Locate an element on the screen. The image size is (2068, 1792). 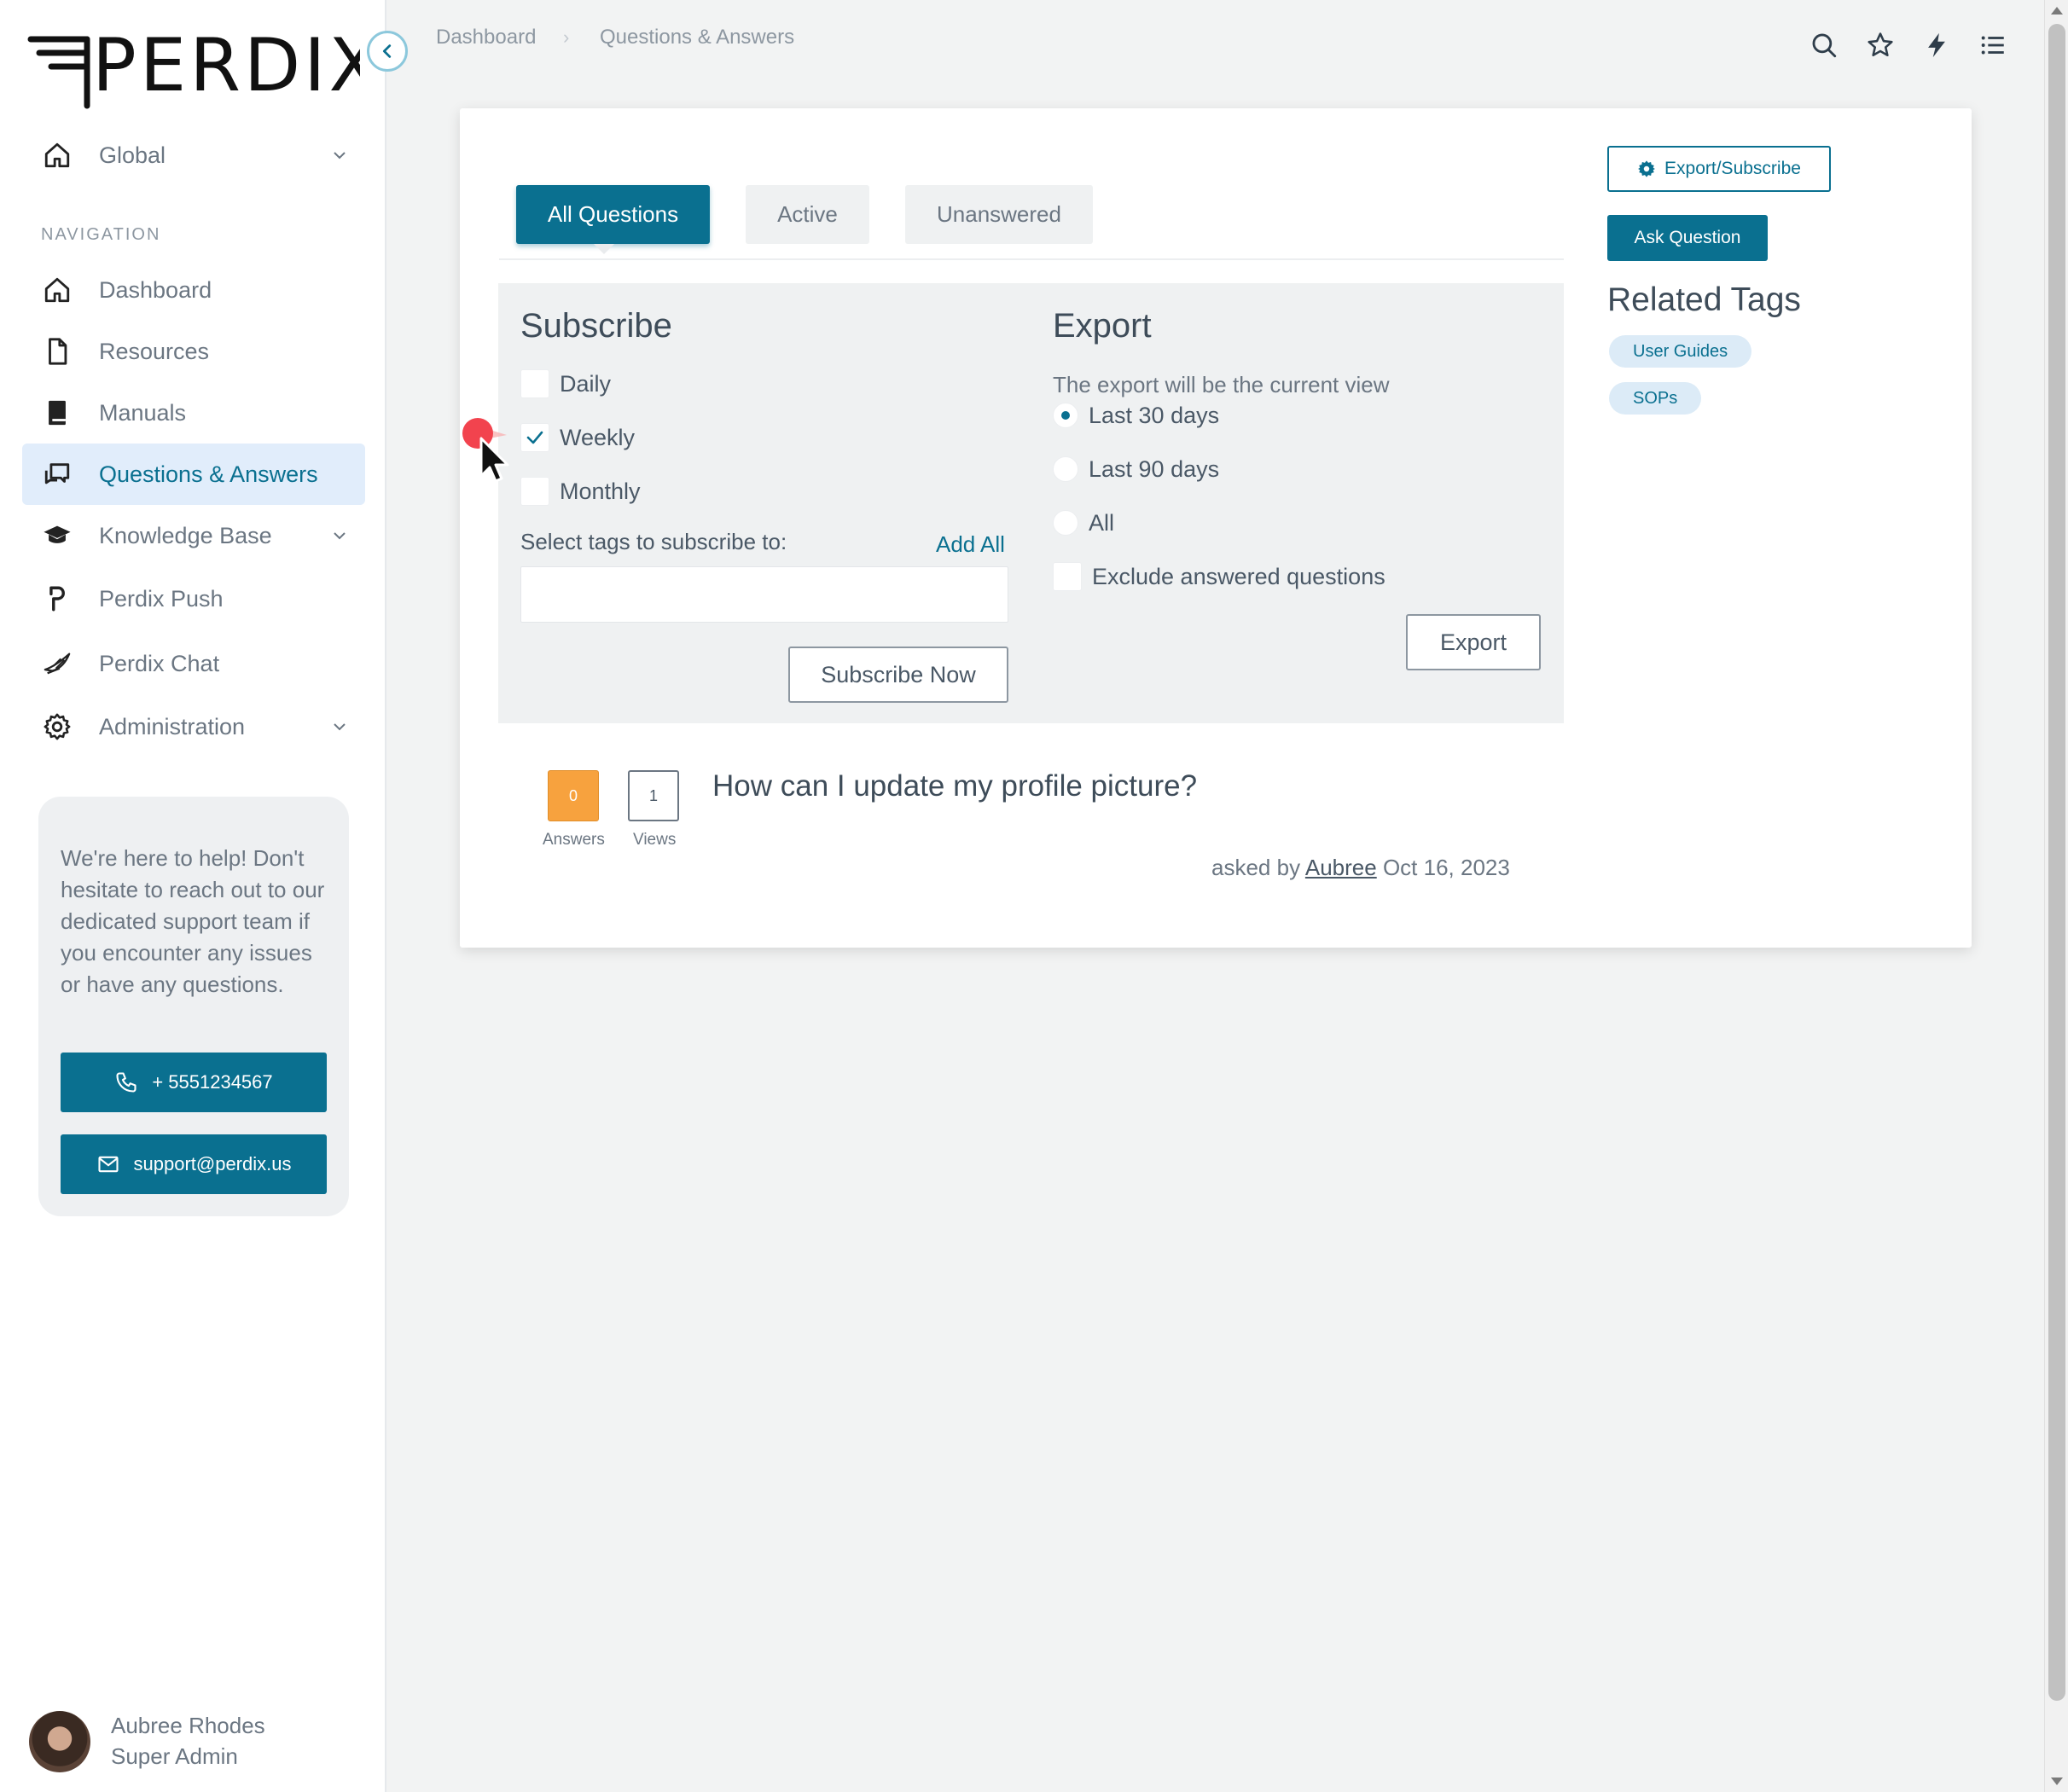
nav-section-label: NAVIGATION is located at coordinates (101, 234).